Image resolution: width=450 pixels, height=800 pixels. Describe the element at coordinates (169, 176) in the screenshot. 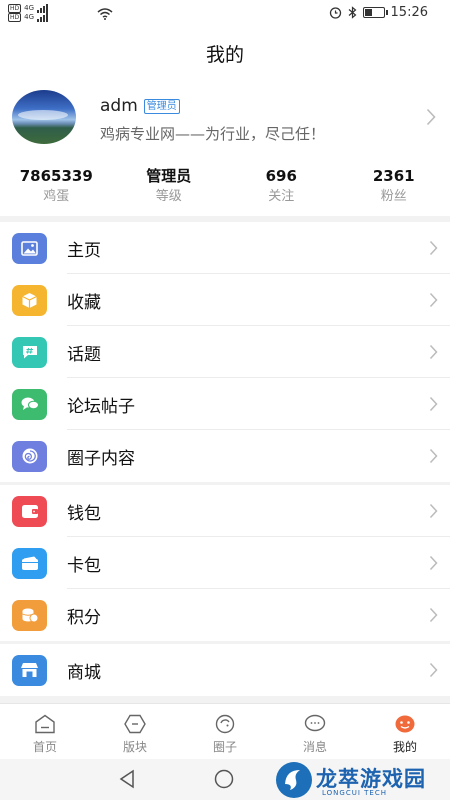

I see `stat-value: 管理员` at that location.